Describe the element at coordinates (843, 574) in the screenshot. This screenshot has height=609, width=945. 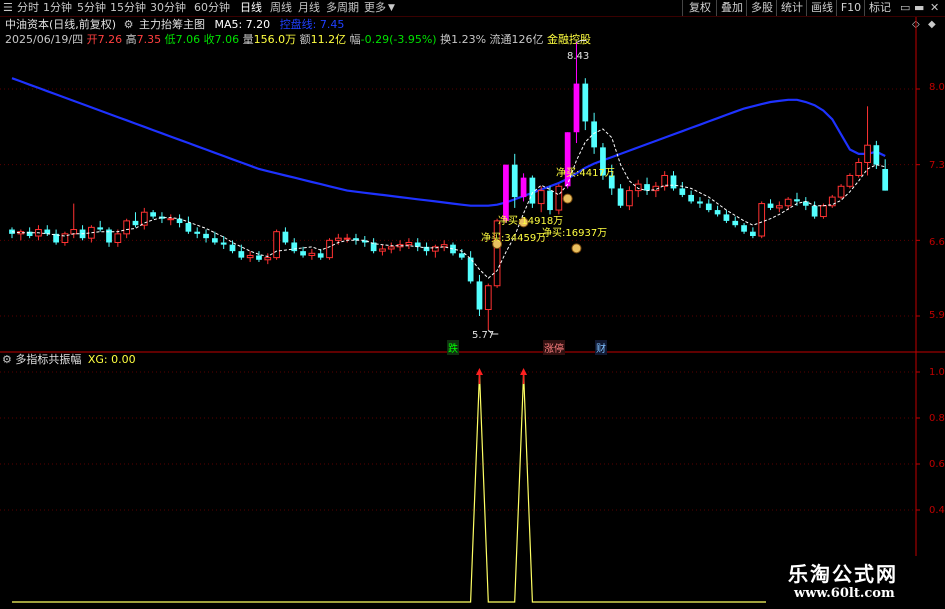
I see `watermark-logo: 乐淘公式网` at that location.